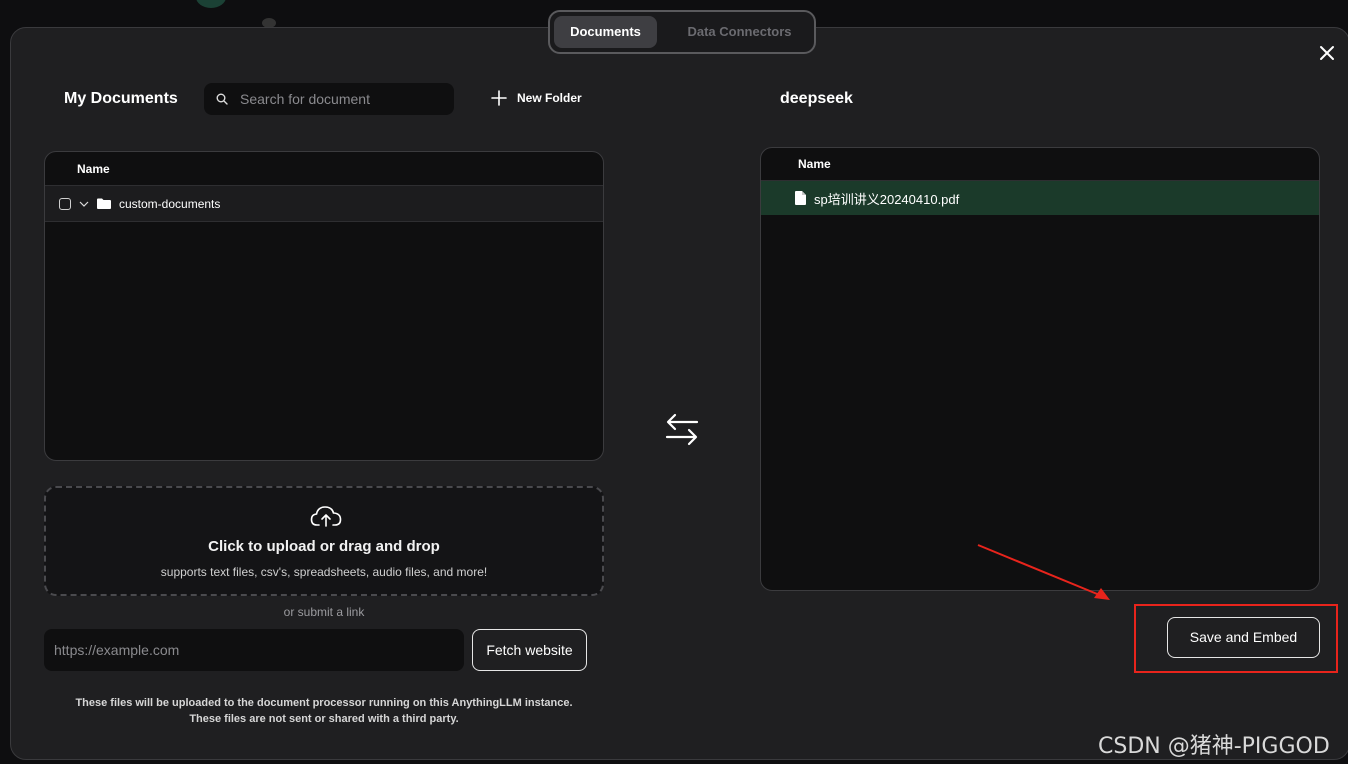 The width and height of the screenshot is (1348, 764). Describe the element at coordinates (324, 204) in the screenshot. I see `folder-row: custom-documents` at that location.